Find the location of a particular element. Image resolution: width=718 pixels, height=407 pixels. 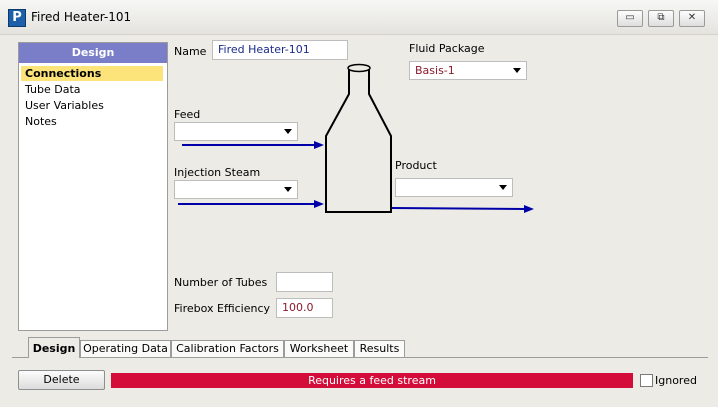

ignored-checkbox is located at coordinates (646, 380).